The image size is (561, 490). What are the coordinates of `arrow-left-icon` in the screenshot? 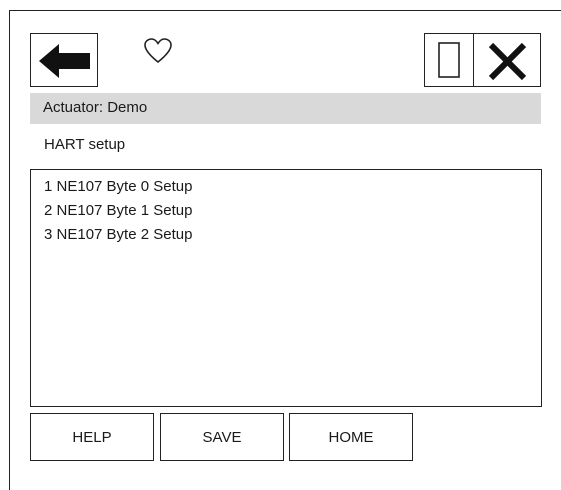 It's located at (64, 61).